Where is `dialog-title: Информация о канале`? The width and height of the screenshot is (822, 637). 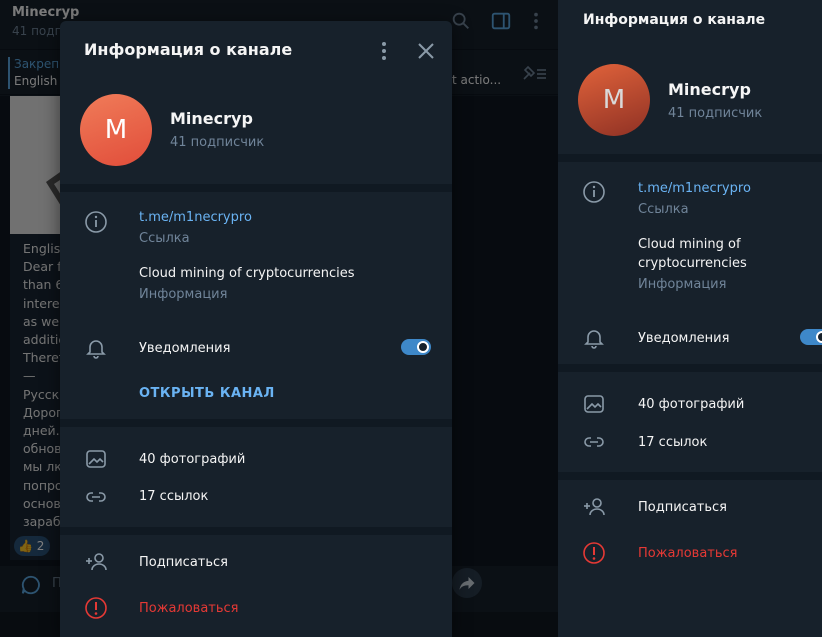 dialog-title: Информация о канале is located at coordinates (188, 49).